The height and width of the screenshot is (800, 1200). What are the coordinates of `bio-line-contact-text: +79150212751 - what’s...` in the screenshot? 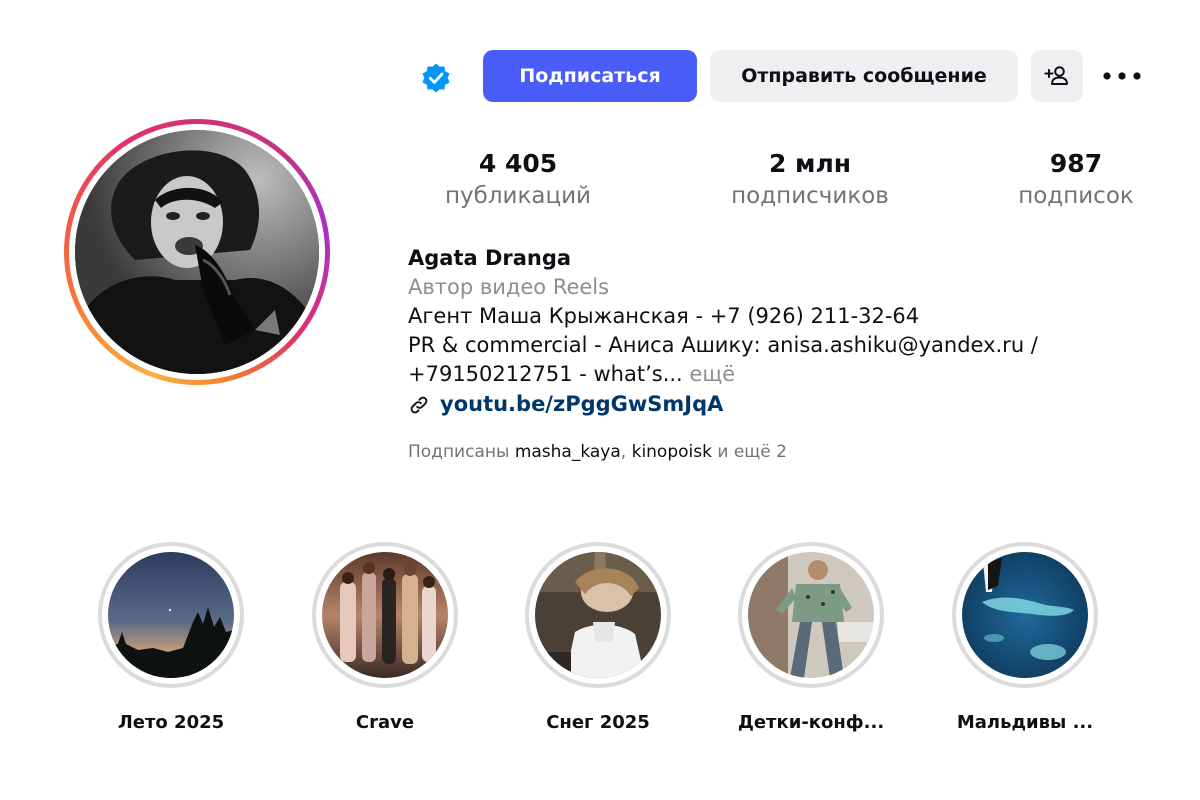 It's located at (545, 374).